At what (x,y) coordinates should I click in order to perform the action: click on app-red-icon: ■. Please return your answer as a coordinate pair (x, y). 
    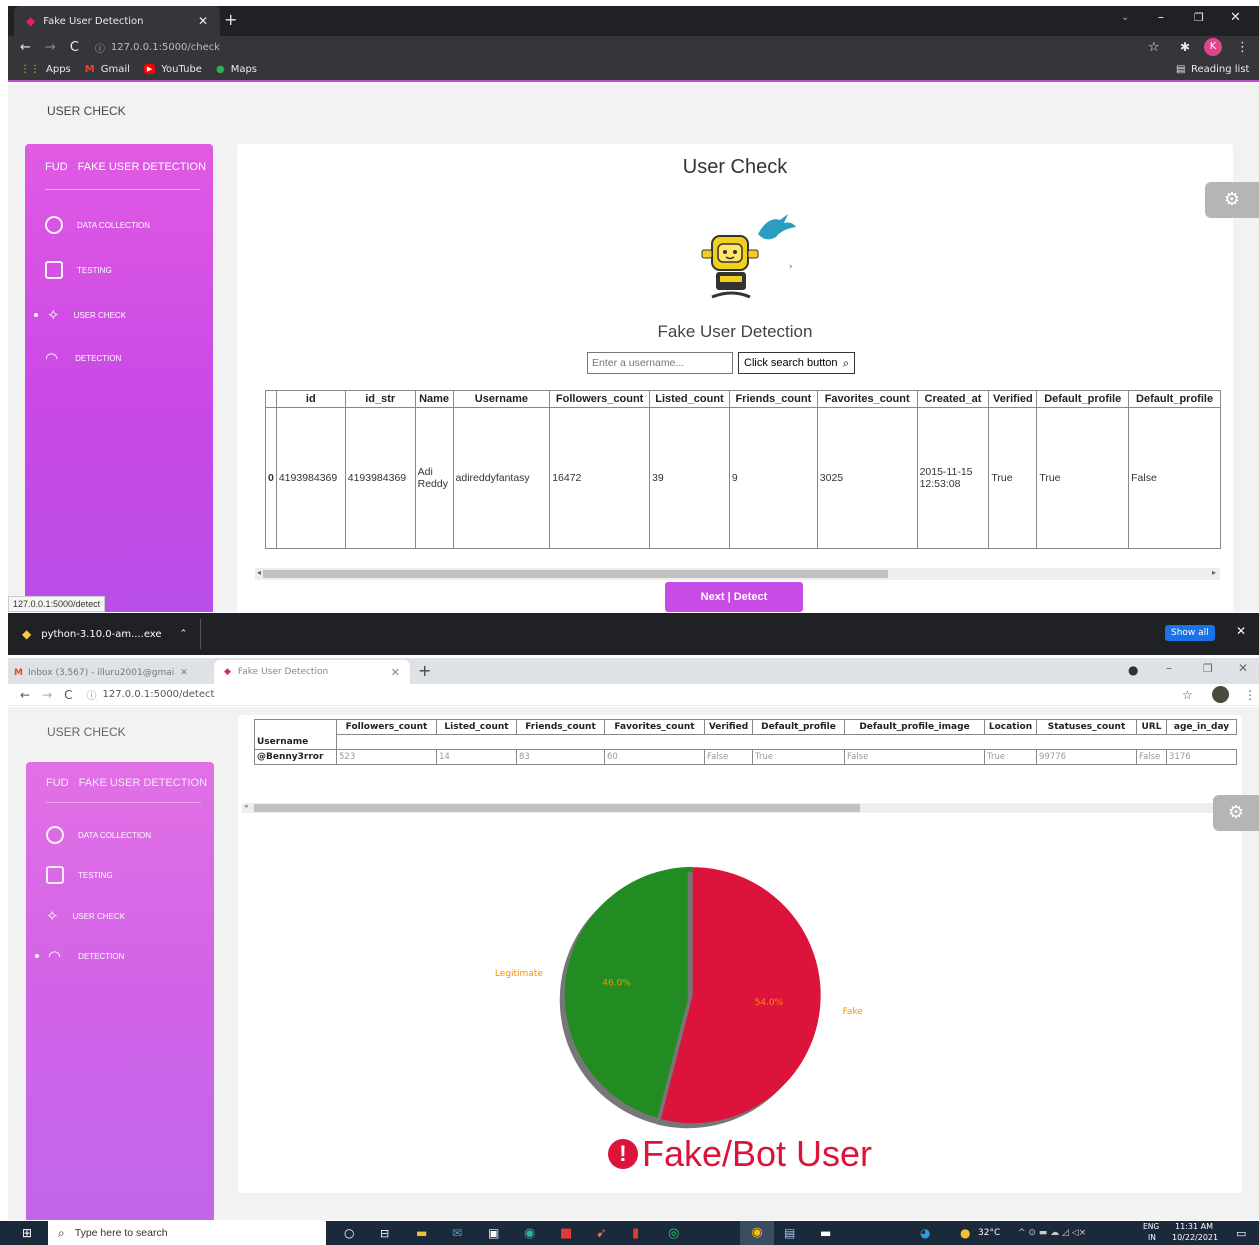
    Looking at the image, I should click on (566, 1233).